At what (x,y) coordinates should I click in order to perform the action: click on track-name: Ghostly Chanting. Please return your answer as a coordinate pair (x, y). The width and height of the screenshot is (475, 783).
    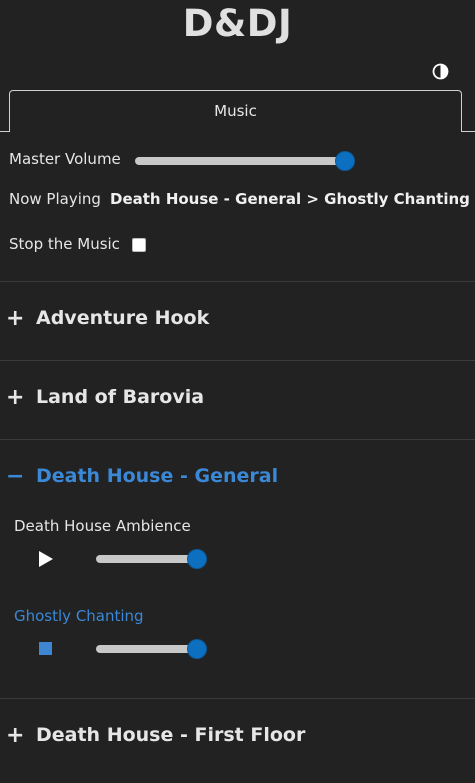
    Looking at the image, I should click on (79, 616).